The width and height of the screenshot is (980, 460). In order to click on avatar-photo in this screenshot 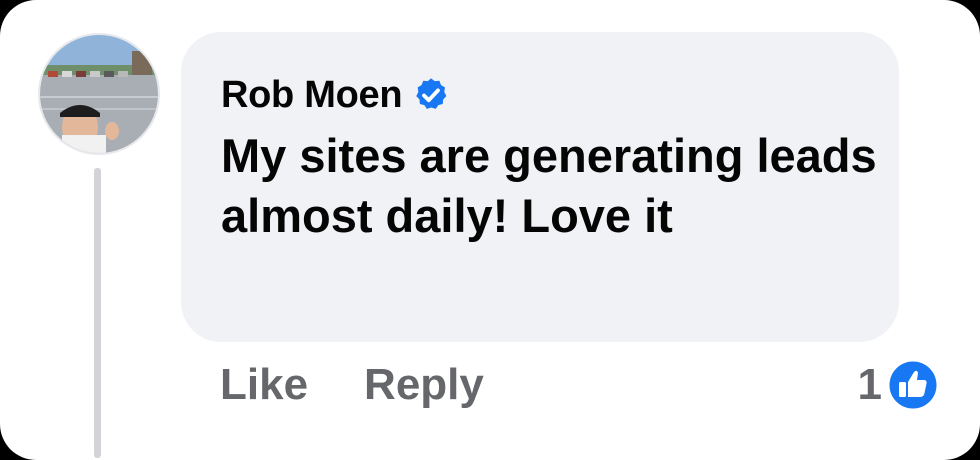, I will do `click(99, 94)`.